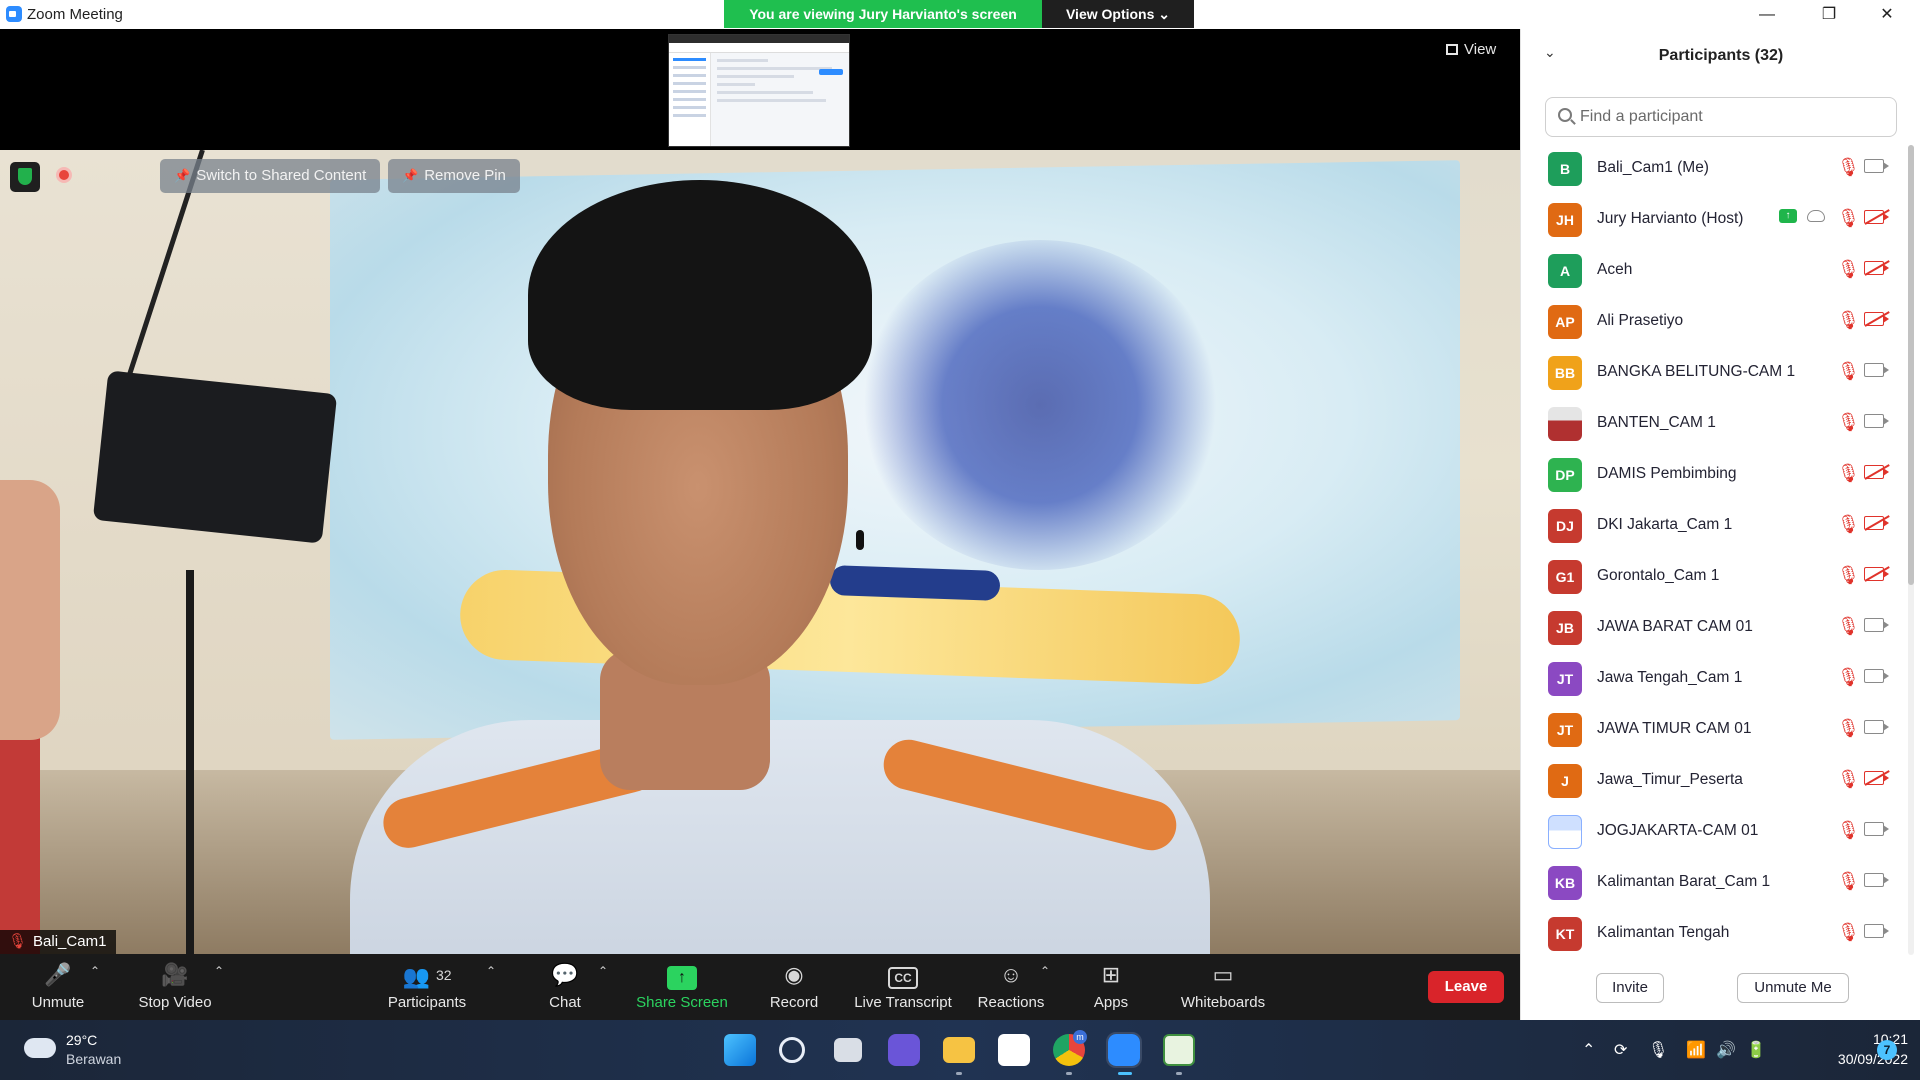 Image resolution: width=1920 pixels, height=1080 pixels. I want to click on participant-row: DP DAMIS Pembimbing 🎙, so click(1711, 474).